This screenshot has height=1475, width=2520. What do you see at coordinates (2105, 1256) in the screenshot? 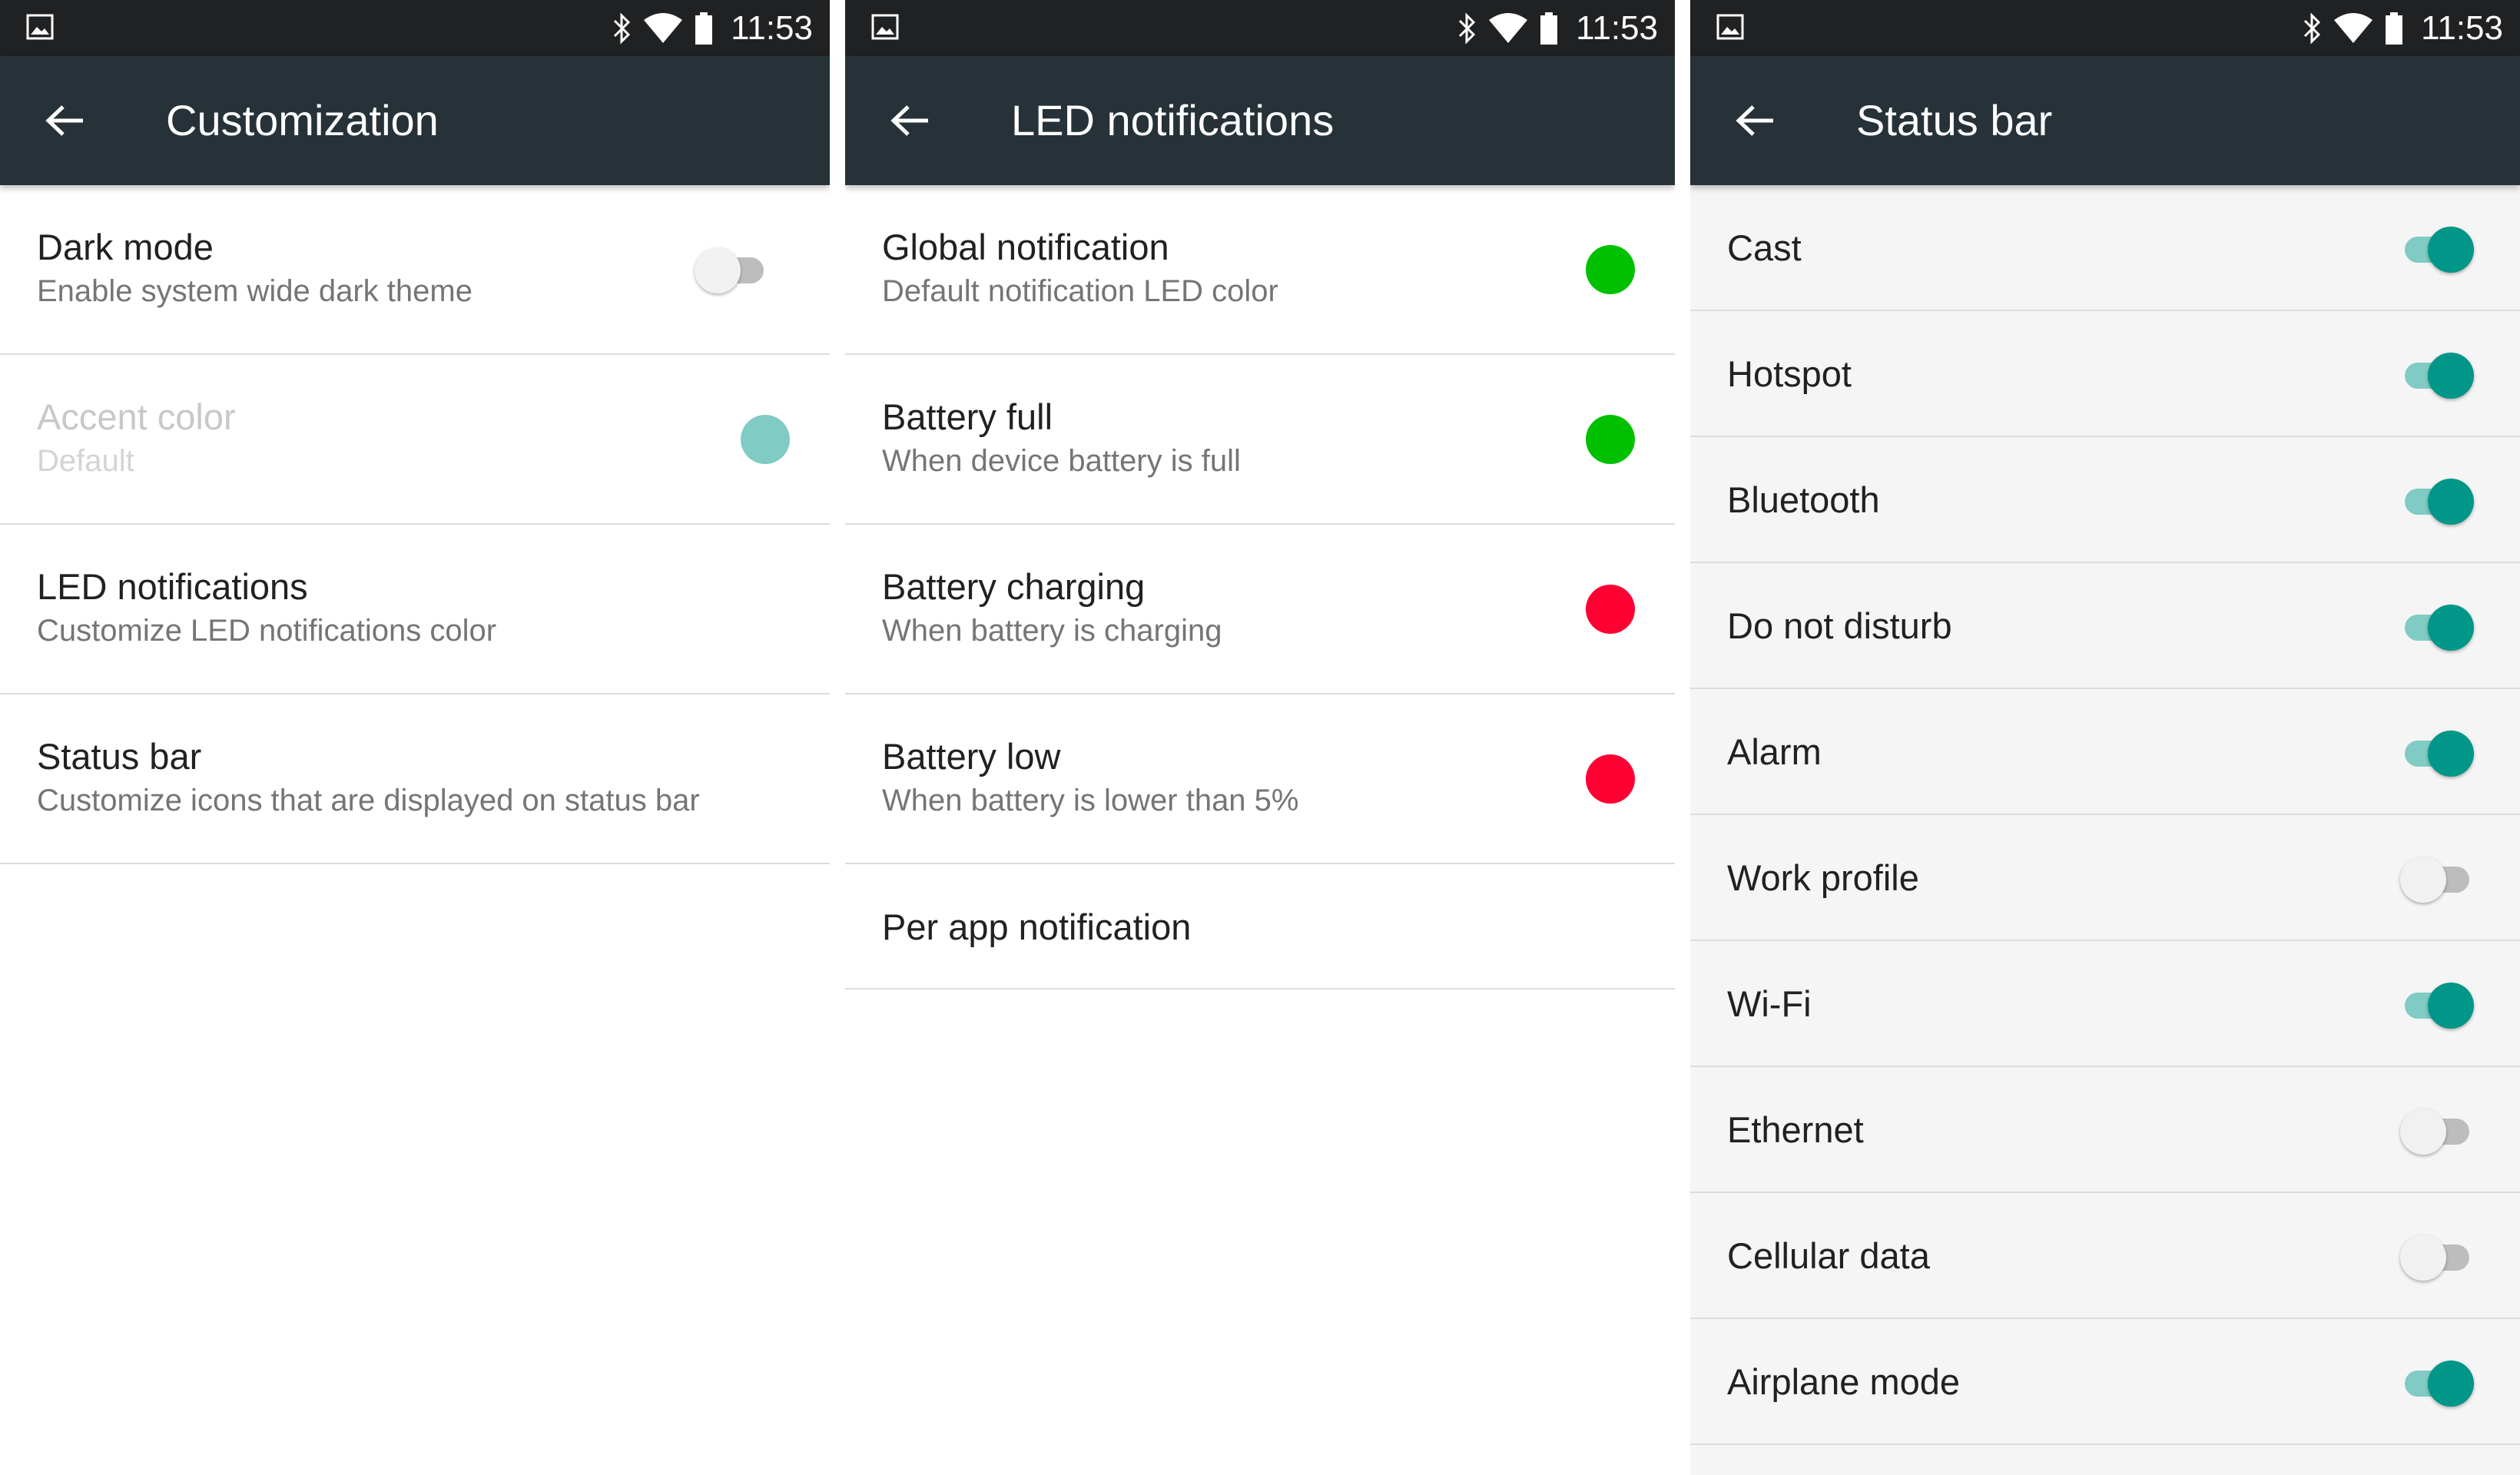
I see `status-item-cellular-data: Cellular data` at bounding box center [2105, 1256].